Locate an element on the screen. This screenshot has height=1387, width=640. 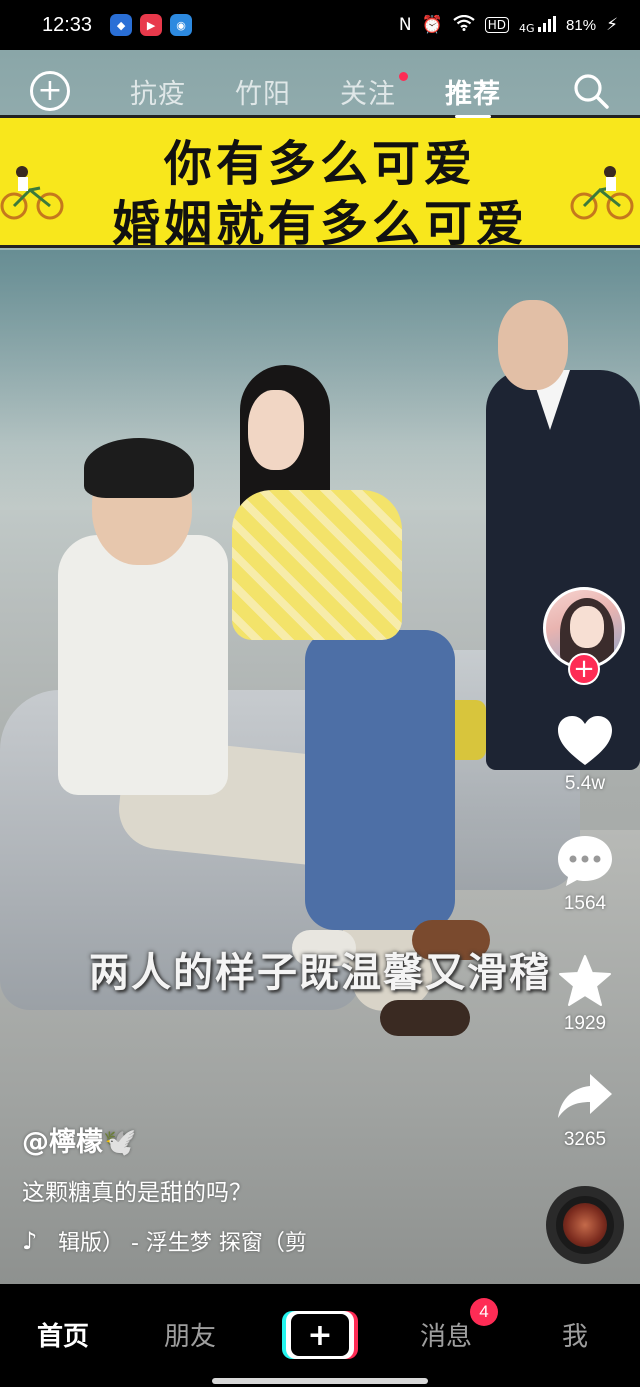
woman-legs is located at coordinates (380, 780).